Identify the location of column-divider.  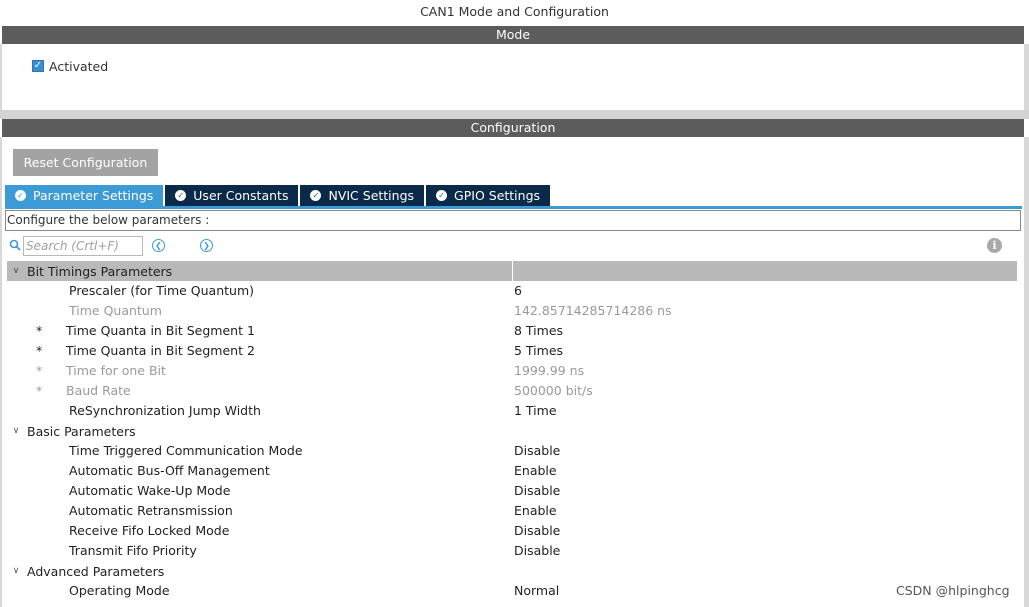
(512, 271).